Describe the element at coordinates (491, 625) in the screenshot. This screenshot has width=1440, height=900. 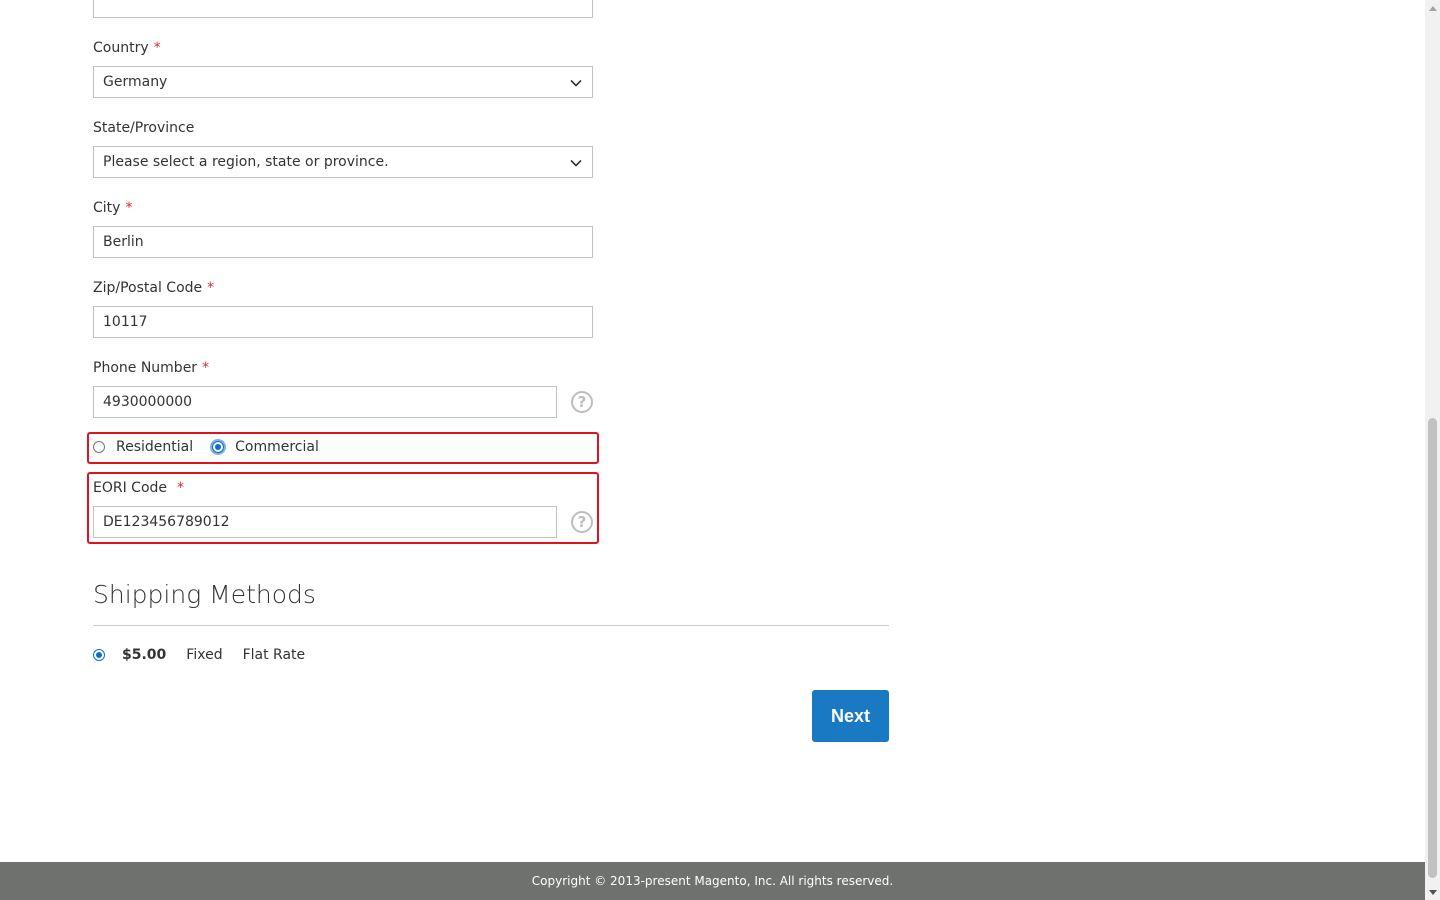
I see `section-divider` at that location.